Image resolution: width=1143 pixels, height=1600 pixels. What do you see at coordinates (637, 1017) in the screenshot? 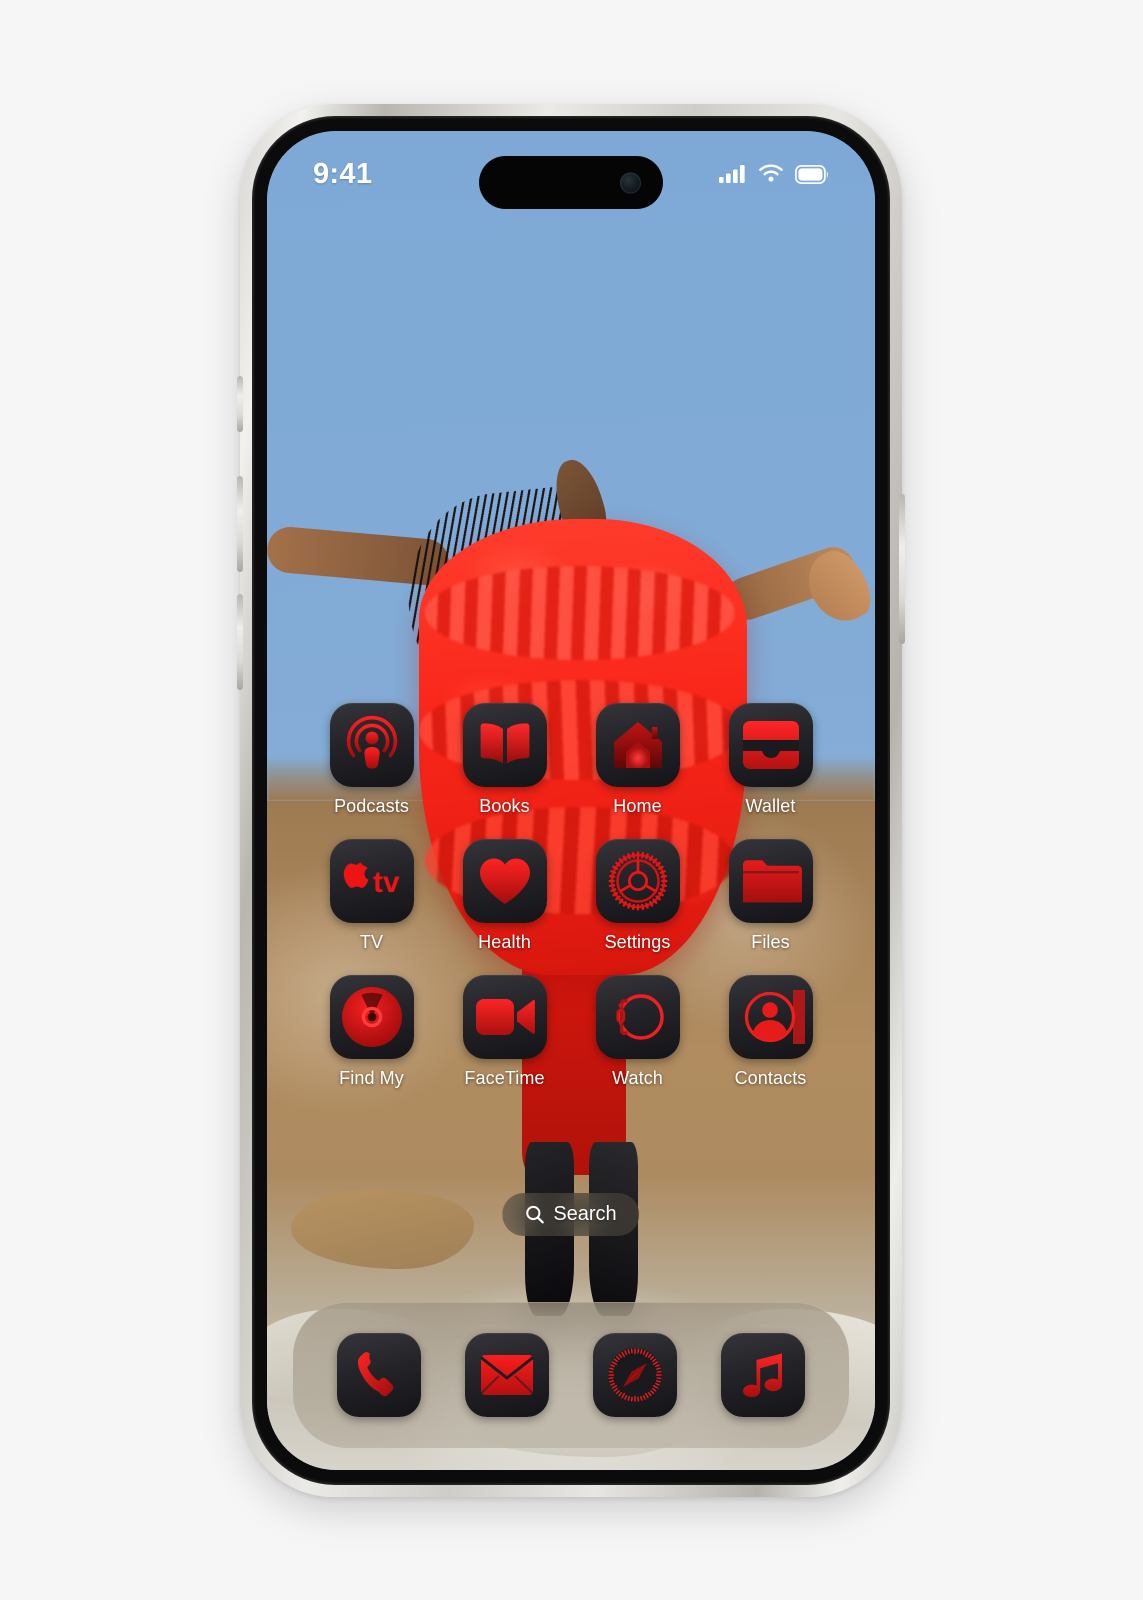
I see `watch-icon` at bounding box center [637, 1017].